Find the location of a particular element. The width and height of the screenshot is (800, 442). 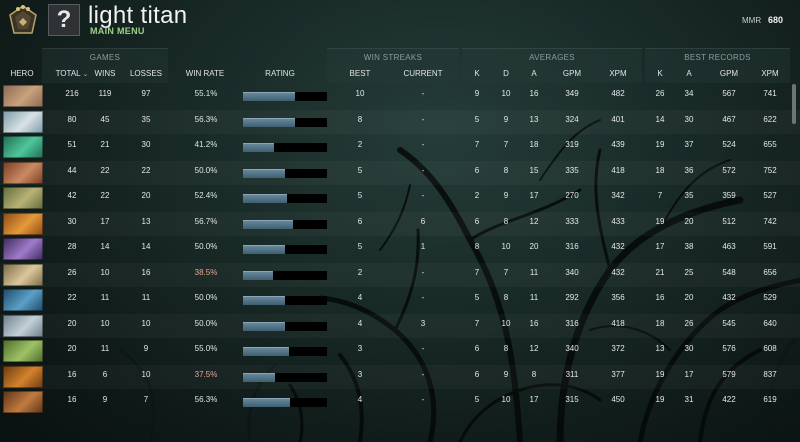

table-scrollbar is located at coordinates (794, 104).